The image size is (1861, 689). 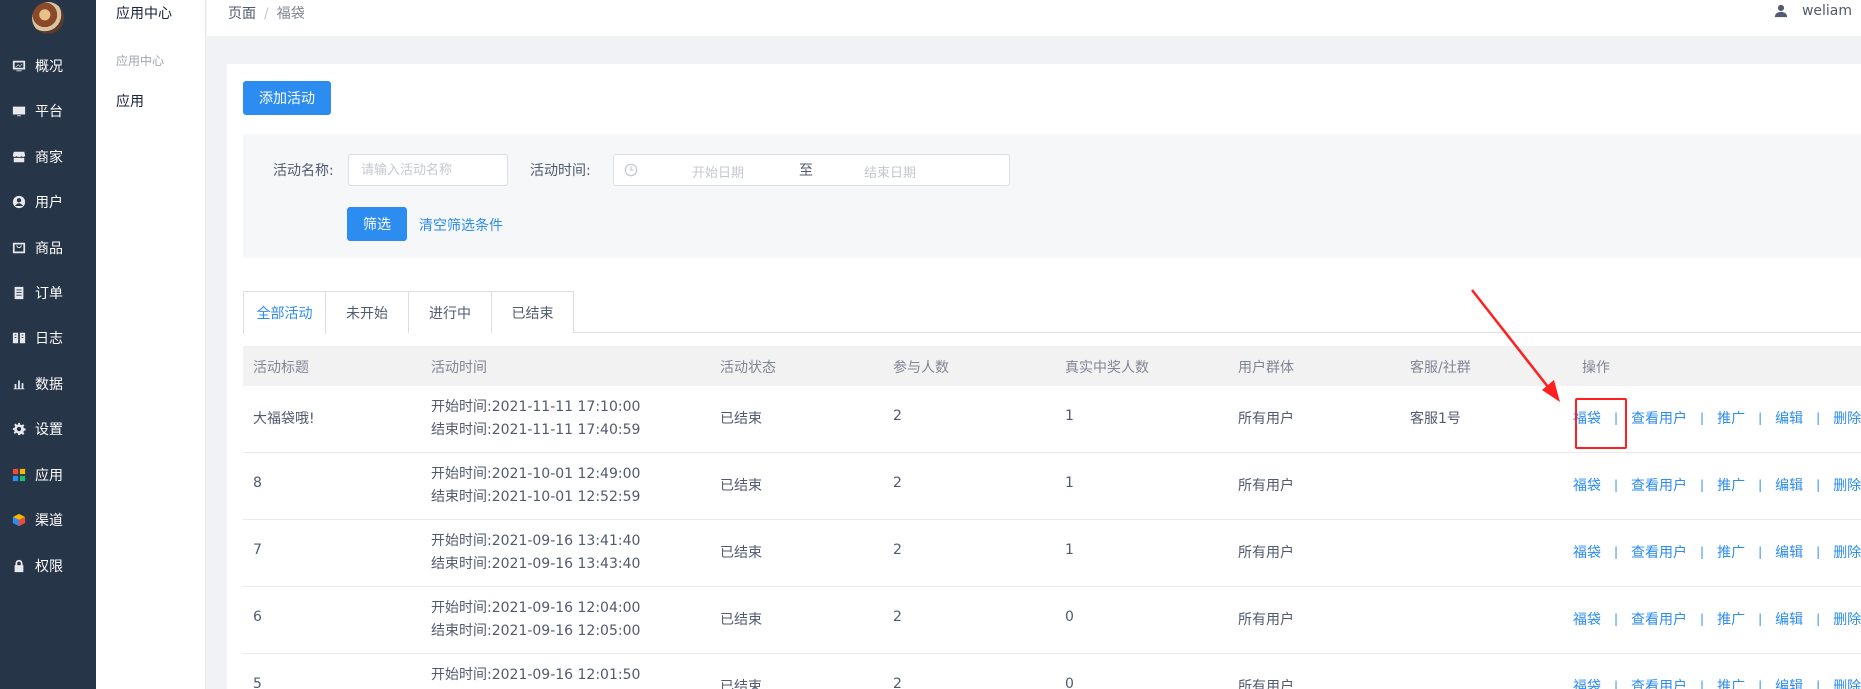 What do you see at coordinates (48, 18) in the screenshot?
I see `app-logo` at bounding box center [48, 18].